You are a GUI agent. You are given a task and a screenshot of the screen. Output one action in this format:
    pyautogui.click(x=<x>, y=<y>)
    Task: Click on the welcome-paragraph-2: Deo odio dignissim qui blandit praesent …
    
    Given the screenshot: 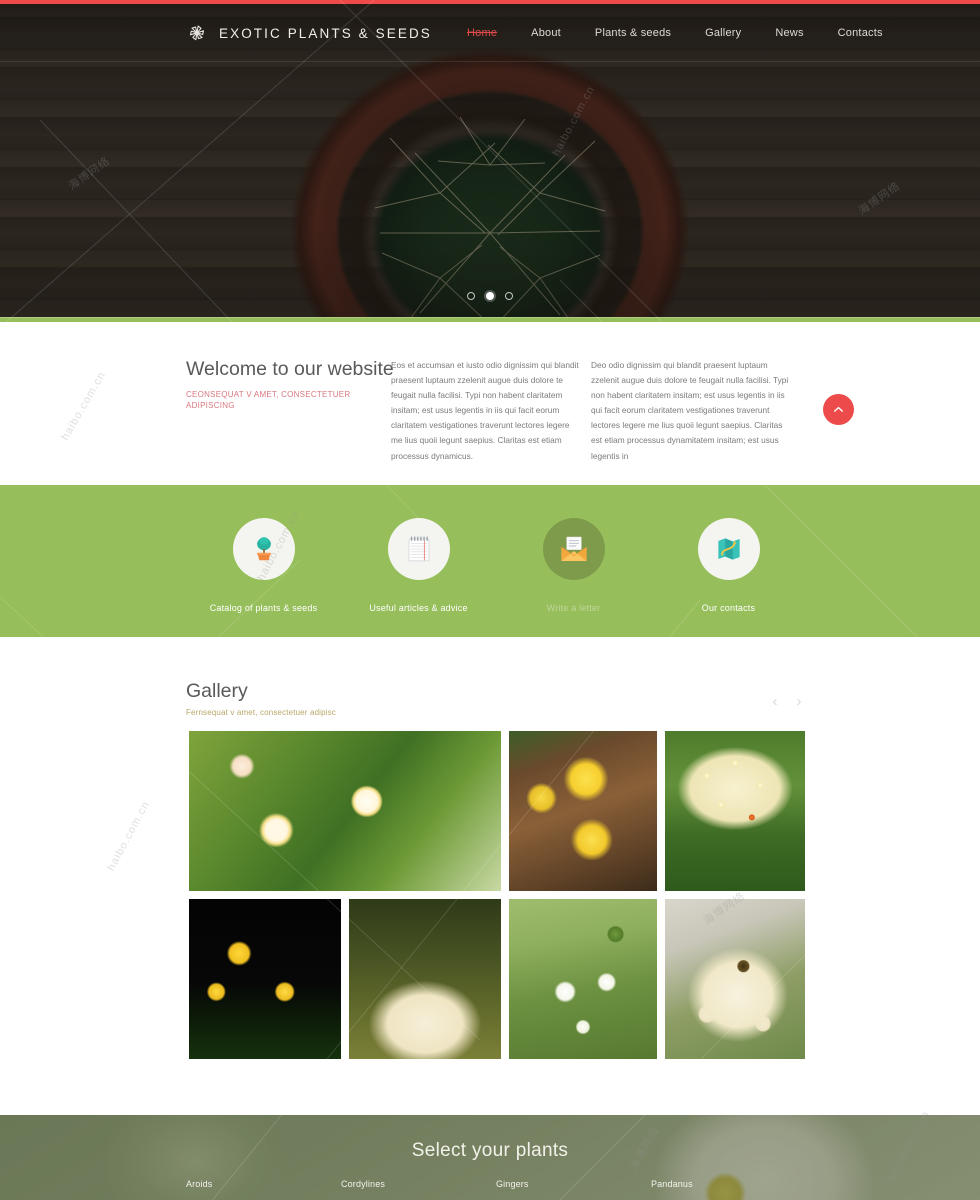 What is the action you would take?
    pyautogui.click(x=690, y=410)
    